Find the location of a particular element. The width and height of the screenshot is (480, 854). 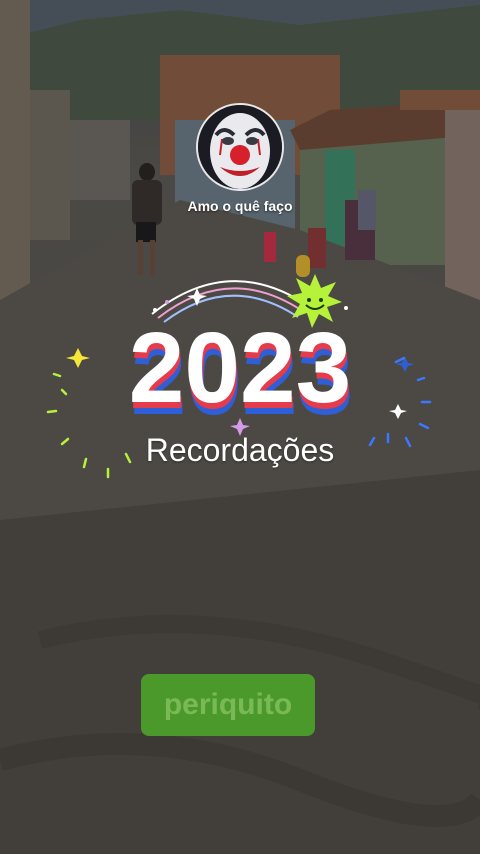

year-title: 2023 2023 2023 is located at coordinates (241, 371).